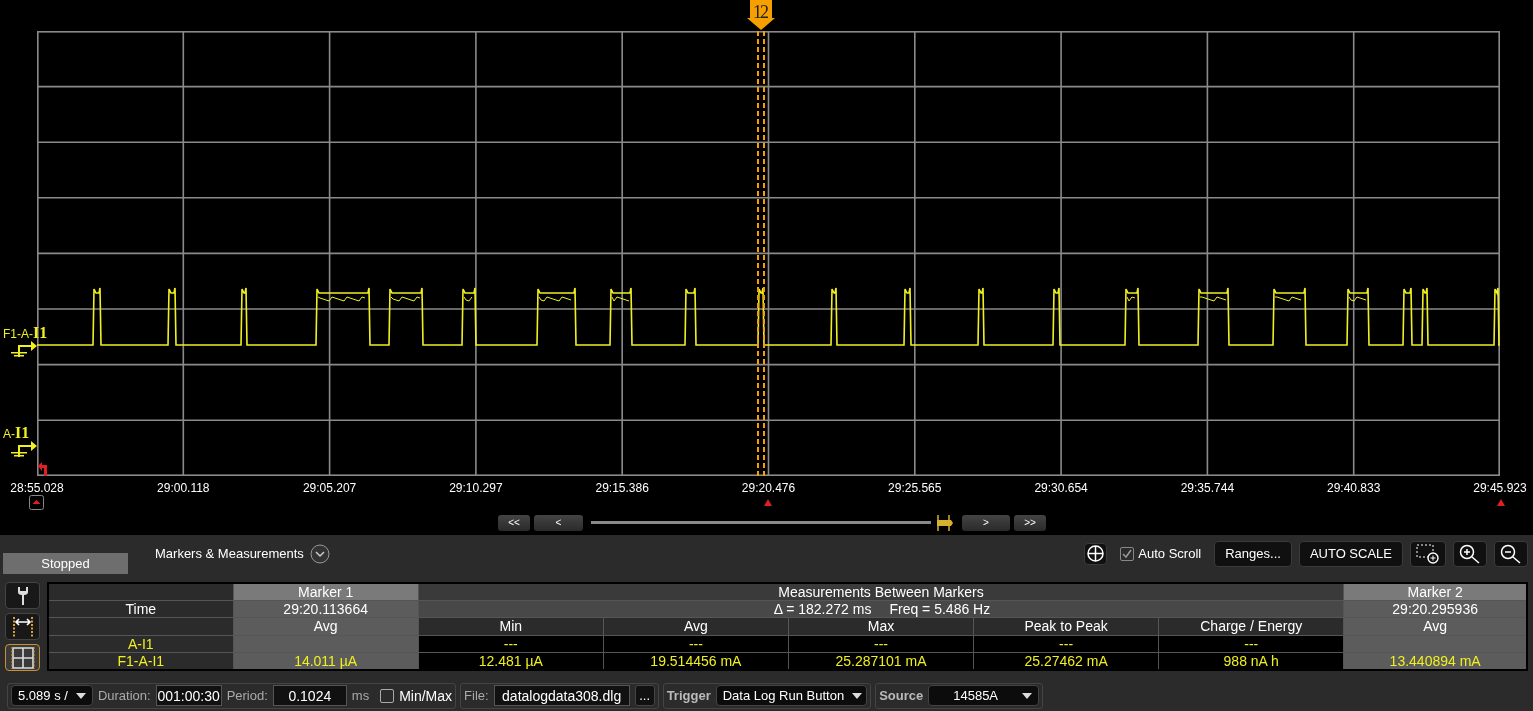 The width and height of the screenshot is (1533, 711). I want to click on period-label: Period:, so click(247, 695).